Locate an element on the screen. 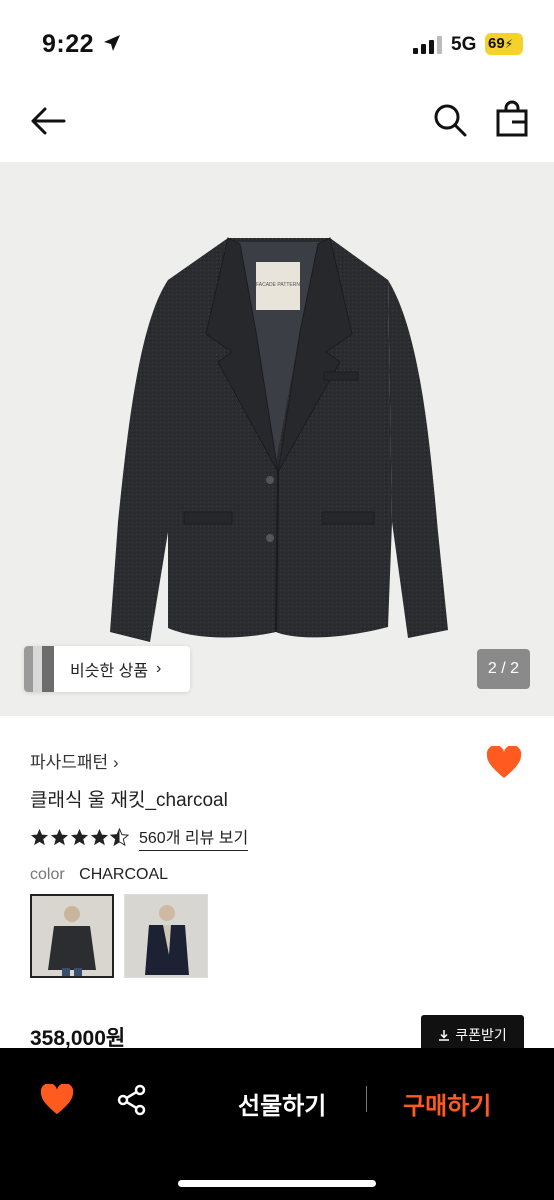 Image resolution: width=554 pixels, height=1200 pixels. coupon-label: 쿠폰받기 is located at coordinates (481, 1035).